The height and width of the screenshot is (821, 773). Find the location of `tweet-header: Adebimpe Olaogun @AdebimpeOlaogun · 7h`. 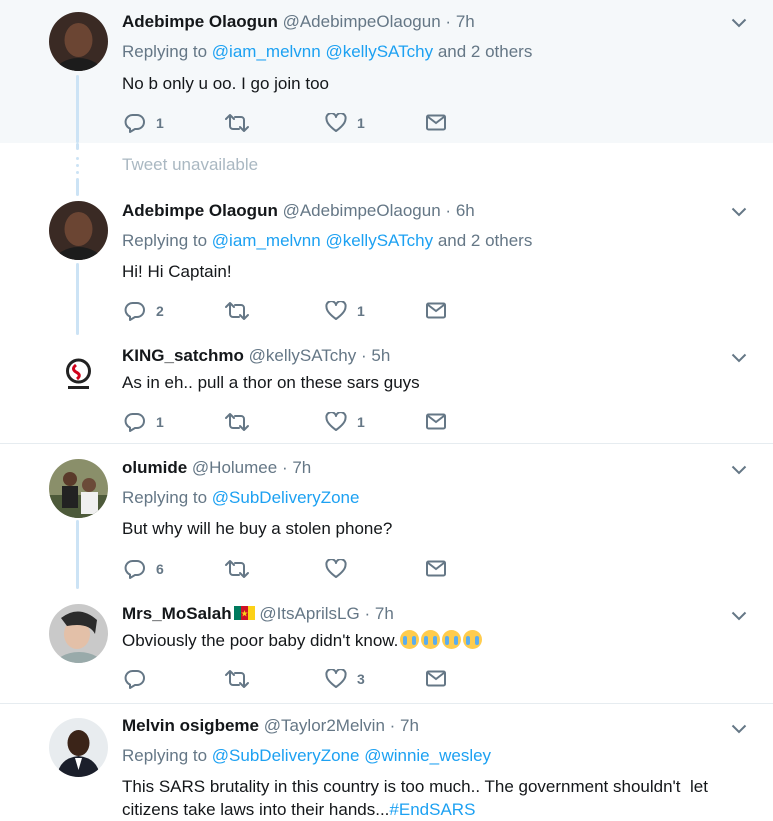

tweet-header: Adebimpe Olaogun @AdebimpeOlaogun · 7h is located at coordinates (298, 22).